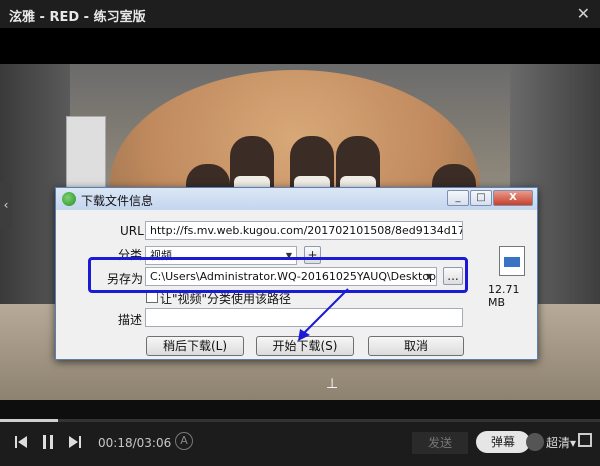 The height and width of the screenshot is (466, 600). I want to click on danmaku-toggle: 弹幕, so click(510, 442).